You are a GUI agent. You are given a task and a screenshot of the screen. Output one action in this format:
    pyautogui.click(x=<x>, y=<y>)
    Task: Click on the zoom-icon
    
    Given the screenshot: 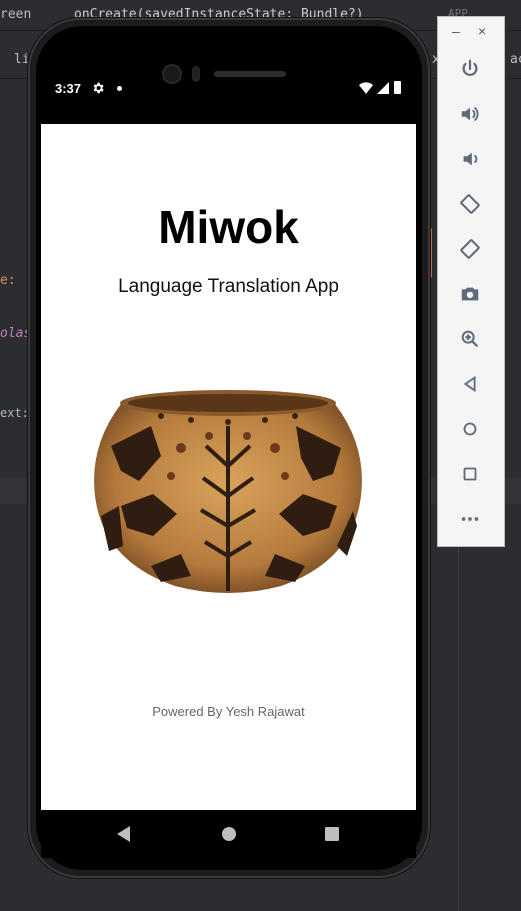 What is the action you would take?
    pyautogui.click(x=470, y=339)
    